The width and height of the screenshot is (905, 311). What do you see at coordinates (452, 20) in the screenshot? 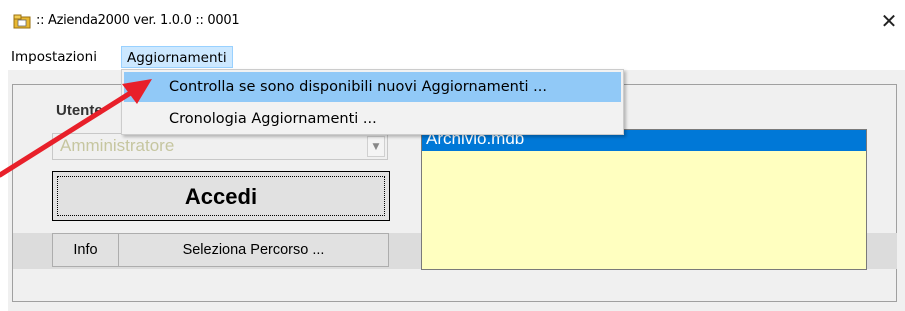
I see `title-bar: :: Azienda2000 ver. 1.0.0 :: 0001 ✕` at bounding box center [452, 20].